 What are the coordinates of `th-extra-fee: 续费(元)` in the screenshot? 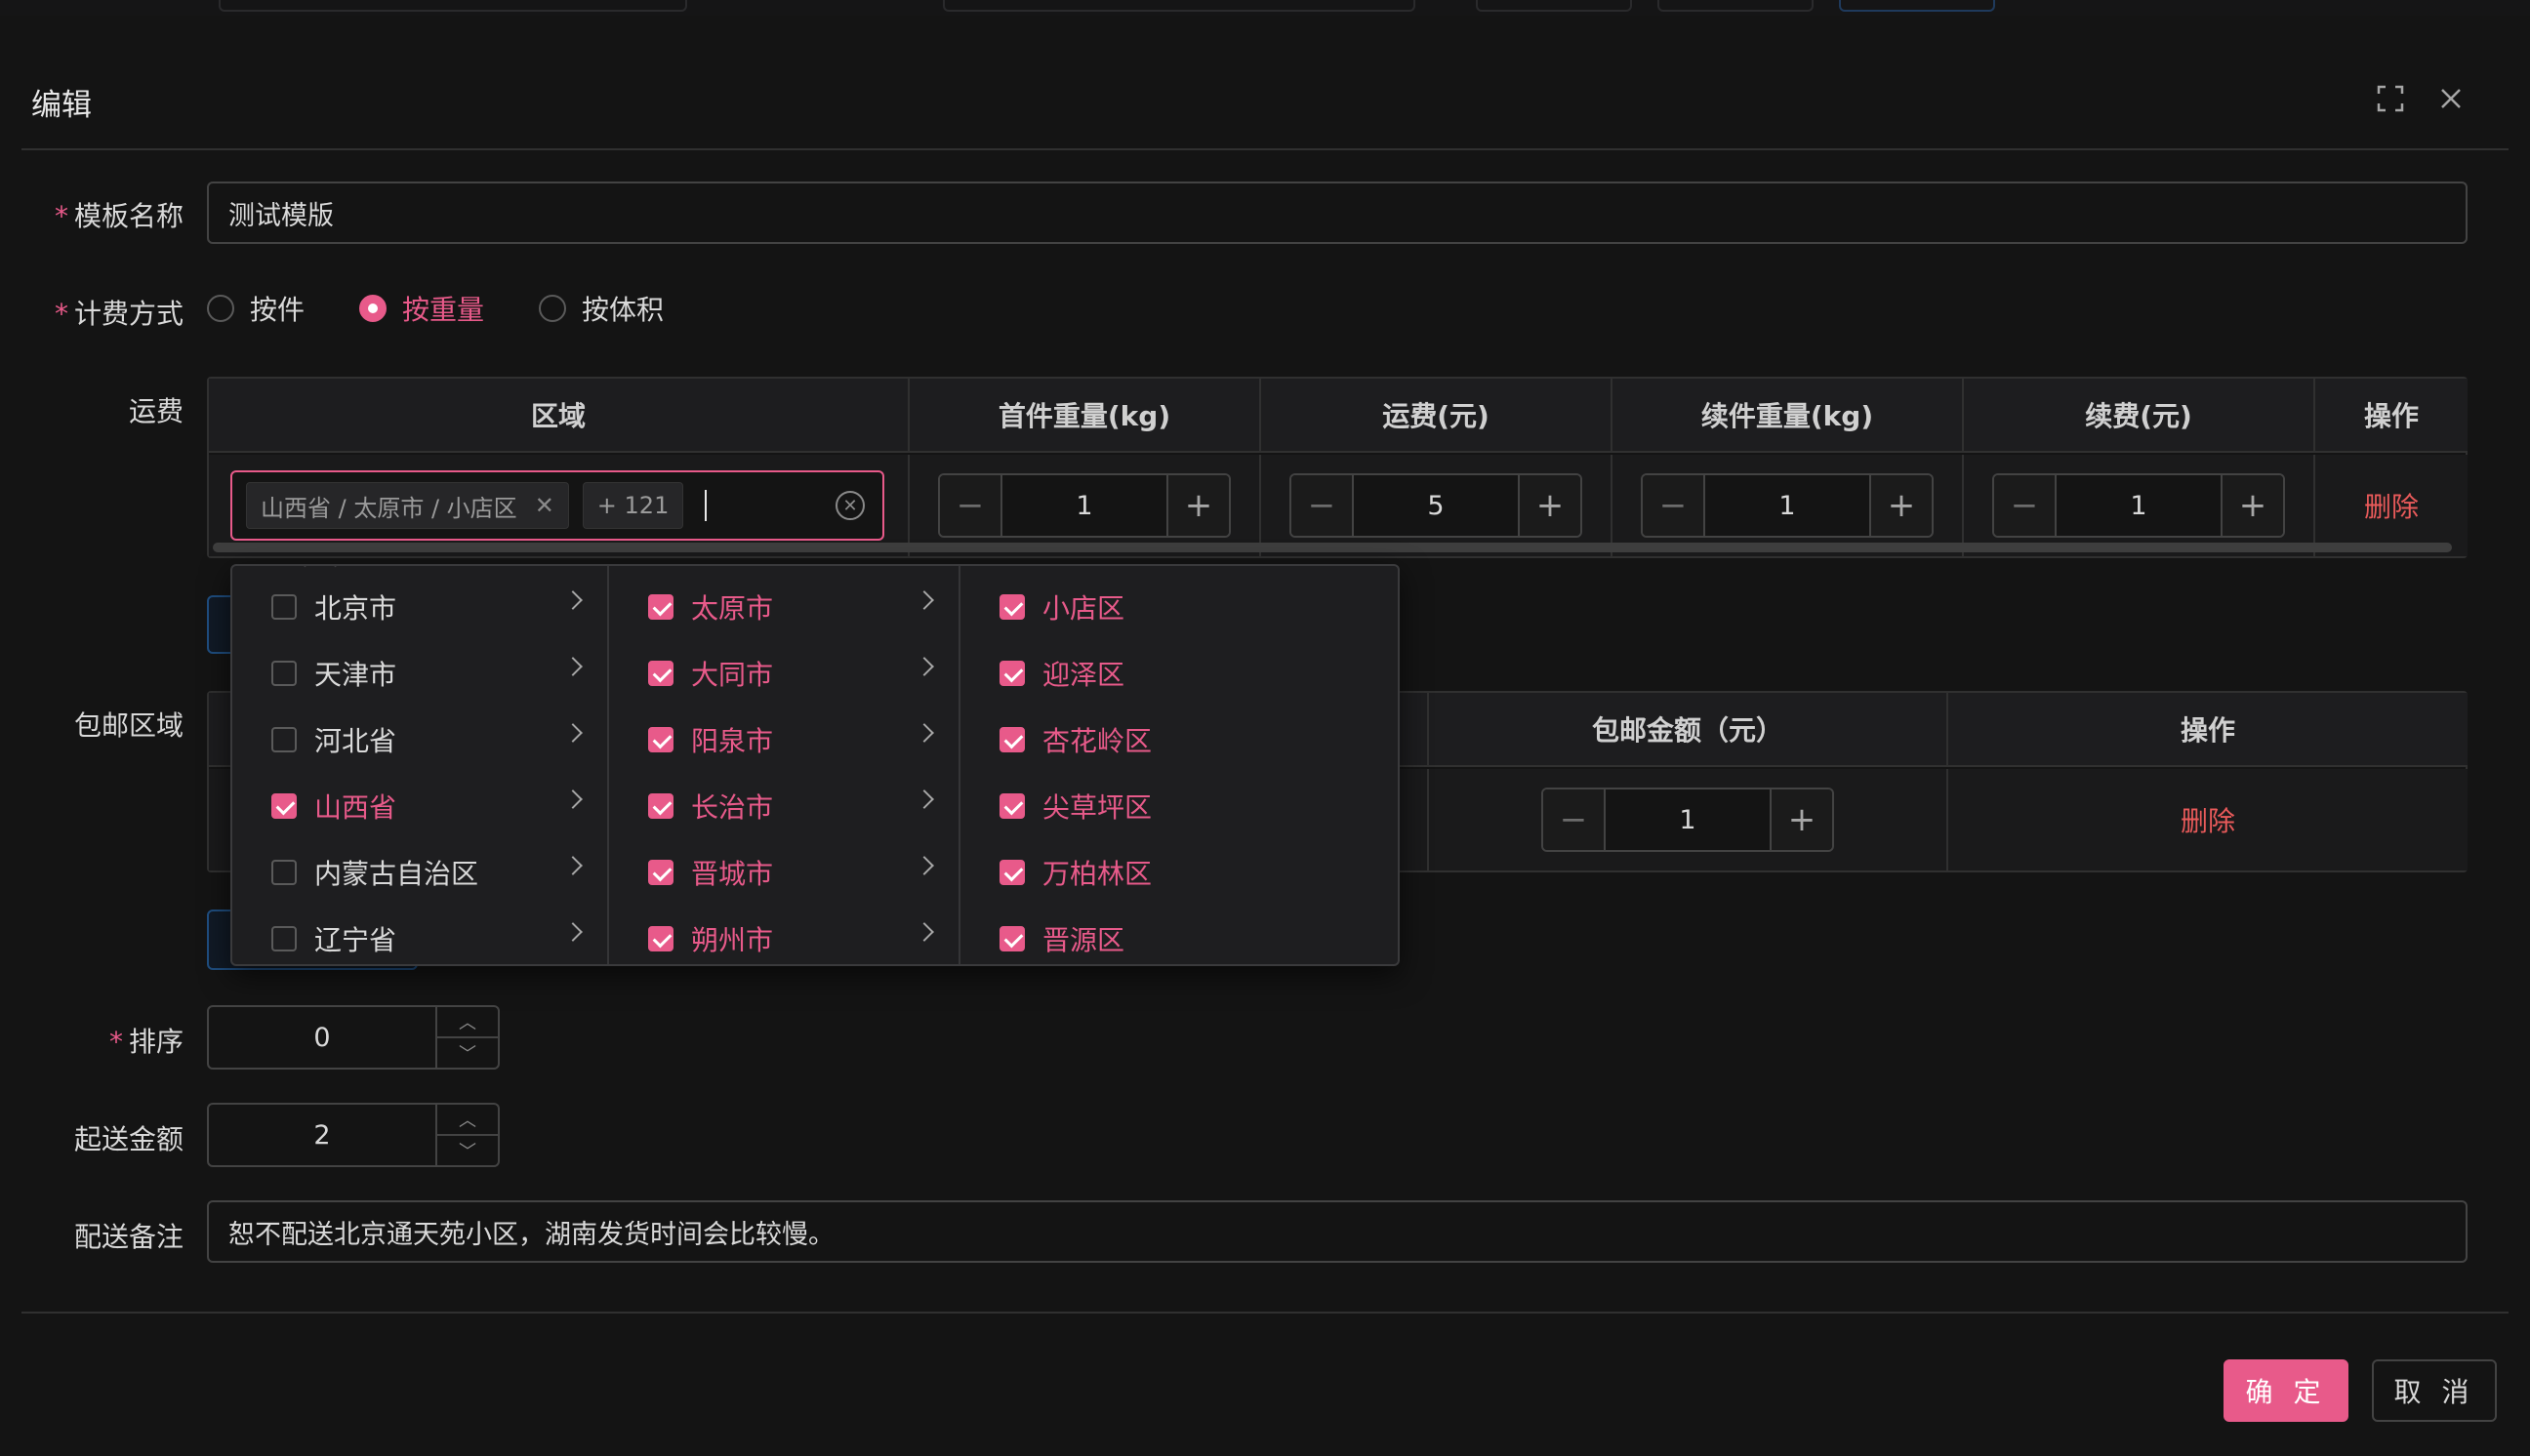 It's located at (2139, 416).